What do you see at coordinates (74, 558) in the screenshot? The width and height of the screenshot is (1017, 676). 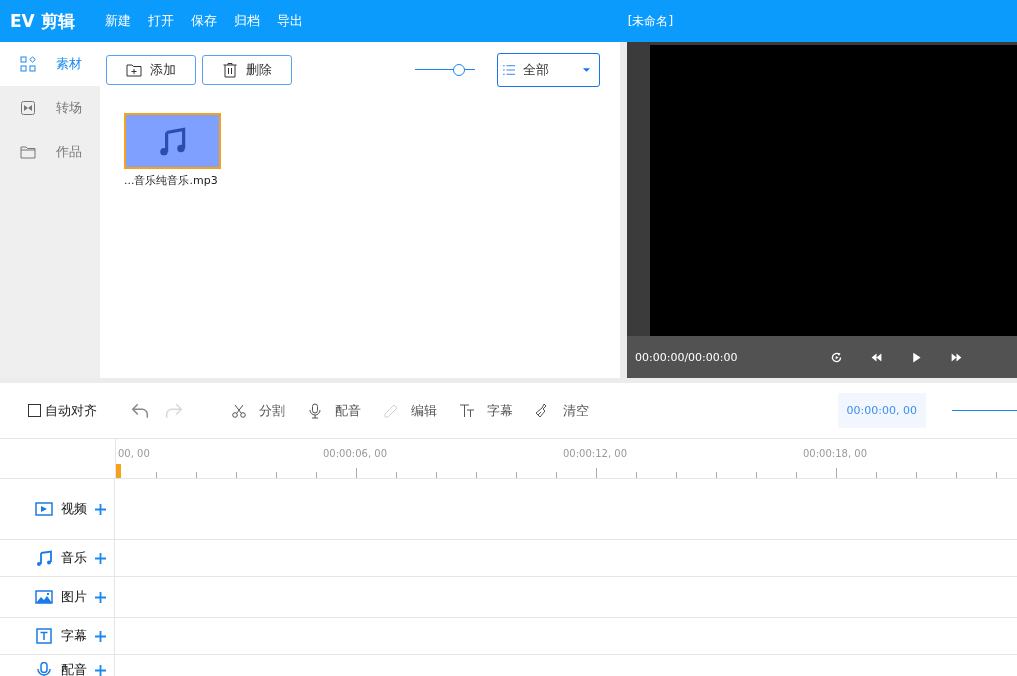 I see `track-label: 音乐` at bounding box center [74, 558].